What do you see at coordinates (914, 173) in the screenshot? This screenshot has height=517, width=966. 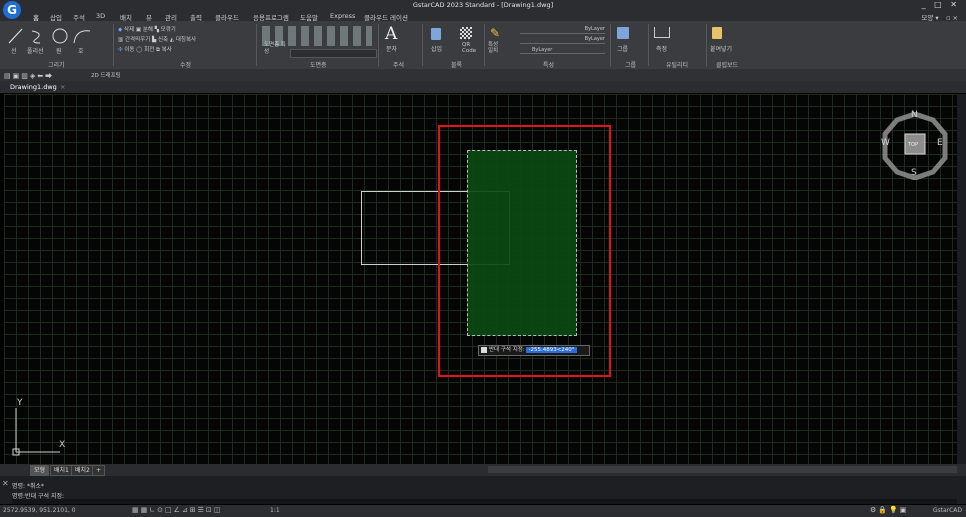 I see `viewcube-south: S` at bounding box center [914, 173].